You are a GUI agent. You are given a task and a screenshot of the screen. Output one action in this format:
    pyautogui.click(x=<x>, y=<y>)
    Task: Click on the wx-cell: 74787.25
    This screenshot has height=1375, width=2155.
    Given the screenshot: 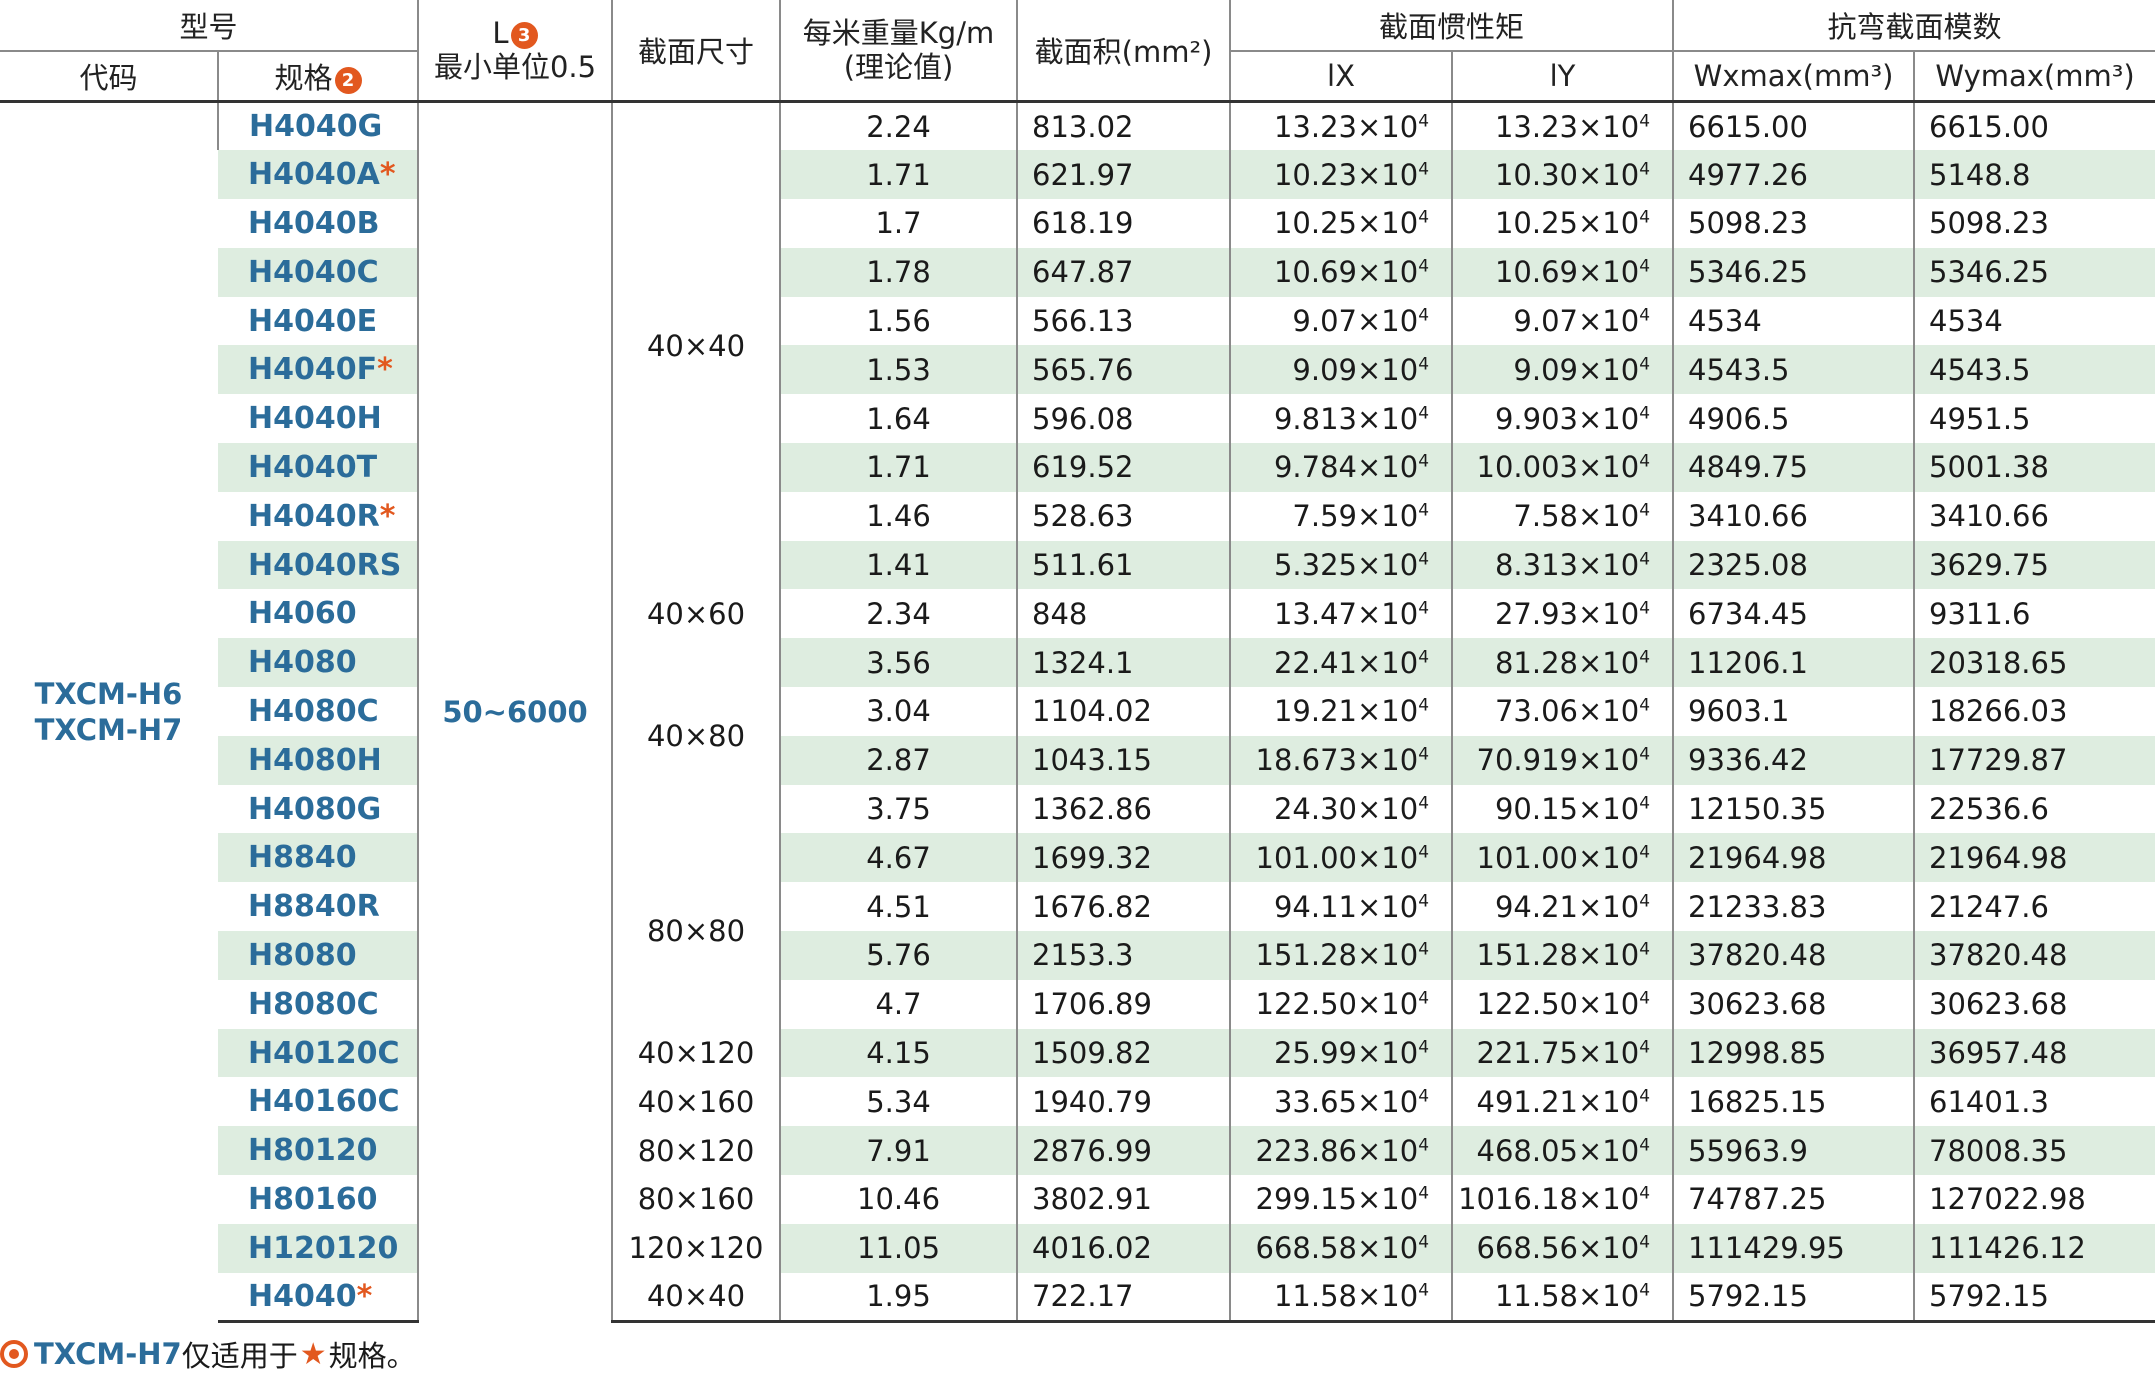 What is the action you would take?
    pyautogui.click(x=1793, y=1199)
    